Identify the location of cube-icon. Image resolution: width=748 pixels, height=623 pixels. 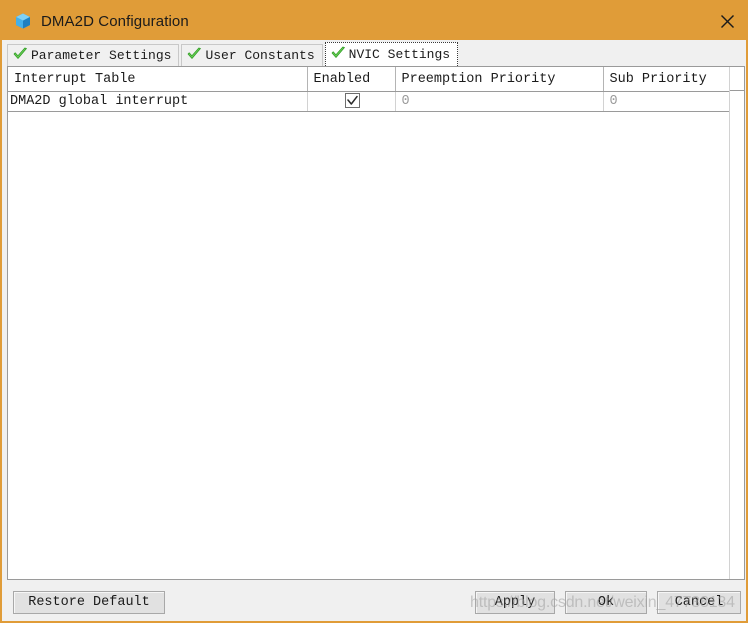
(23, 21).